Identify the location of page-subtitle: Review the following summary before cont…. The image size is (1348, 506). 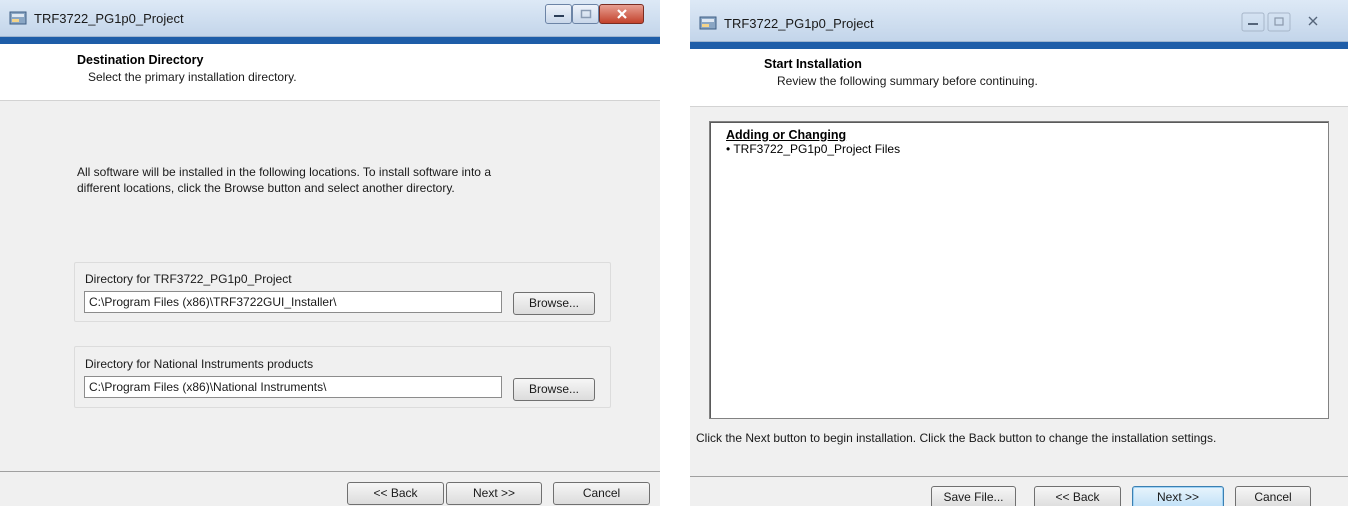
(907, 81).